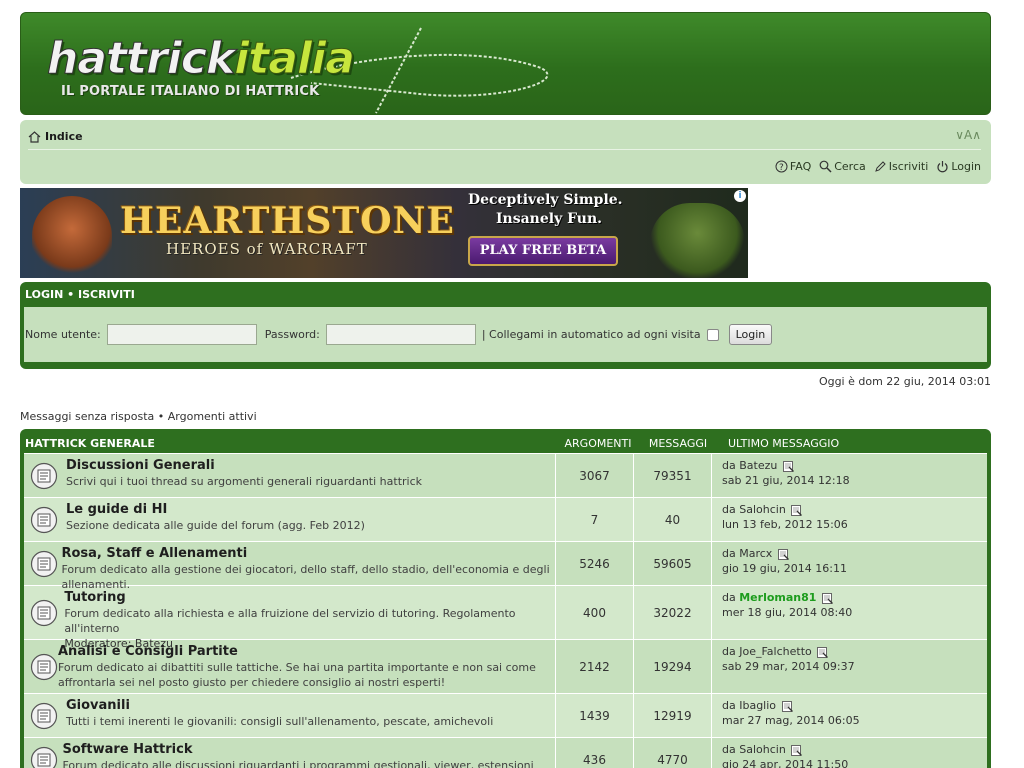  I want to click on breadcrumb: Indice, so click(504, 136).